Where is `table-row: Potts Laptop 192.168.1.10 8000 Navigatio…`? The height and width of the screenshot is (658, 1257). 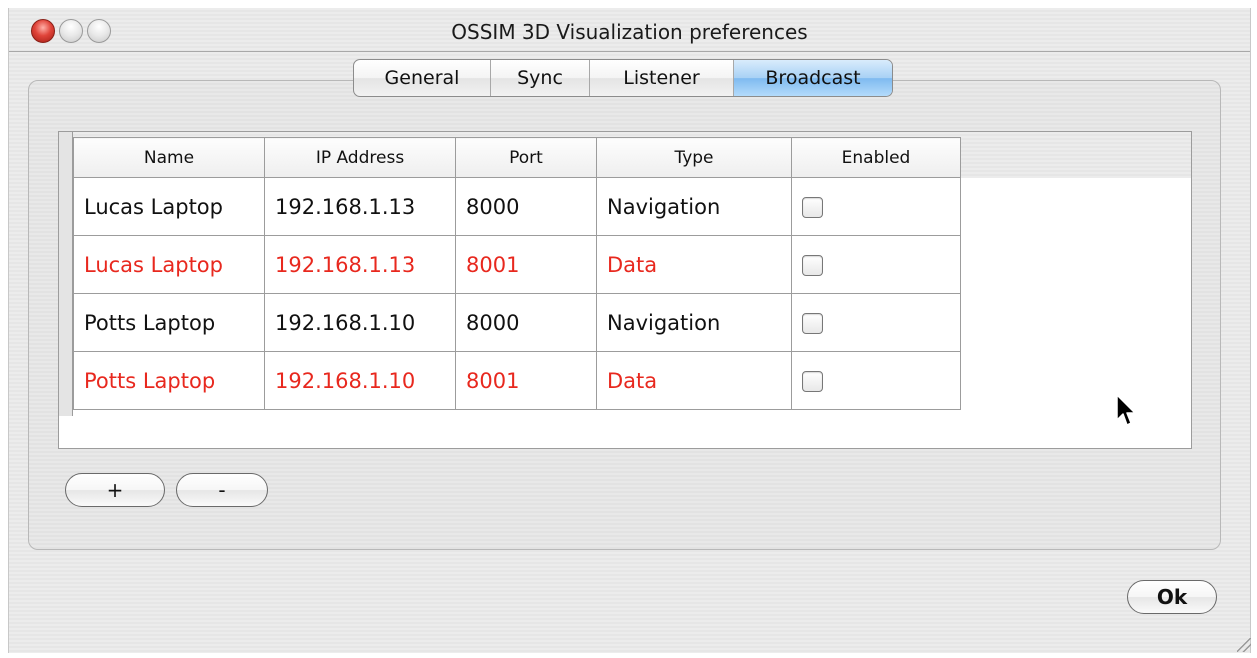 table-row: Potts Laptop 192.168.1.10 8000 Navigatio… is located at coordinates (517, 322).